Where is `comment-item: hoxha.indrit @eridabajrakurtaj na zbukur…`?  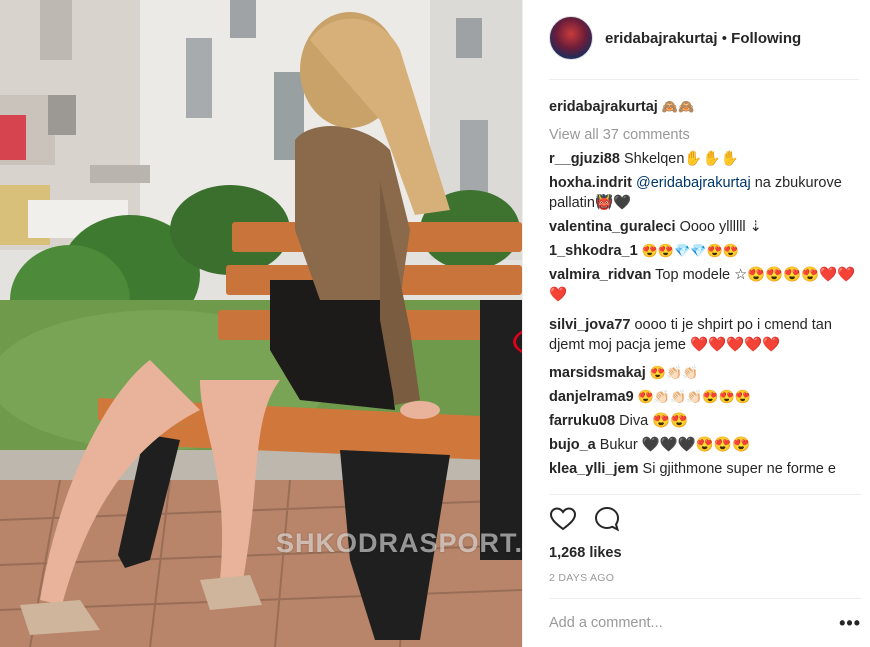 comment-item: hoxha.indrit @eridabajrakurtaj na zbukur… is located at coordinates (705, 193).